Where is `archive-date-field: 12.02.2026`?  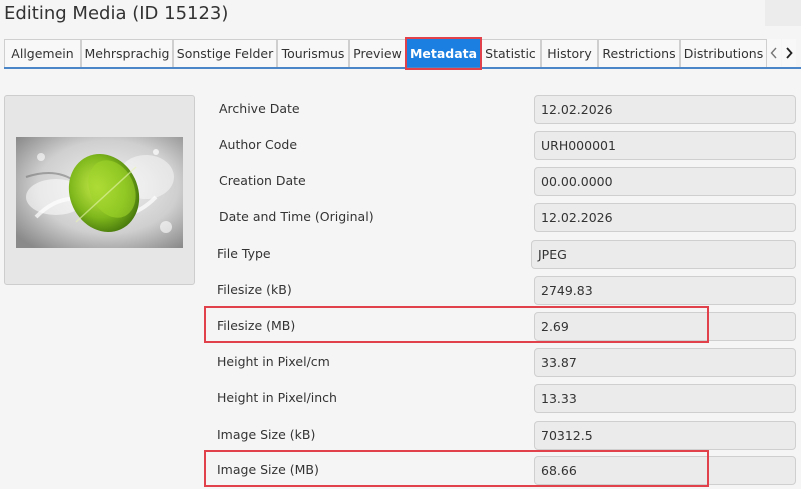
archive-date-field: 12.02.2026 is located at coordinates (665, 109).